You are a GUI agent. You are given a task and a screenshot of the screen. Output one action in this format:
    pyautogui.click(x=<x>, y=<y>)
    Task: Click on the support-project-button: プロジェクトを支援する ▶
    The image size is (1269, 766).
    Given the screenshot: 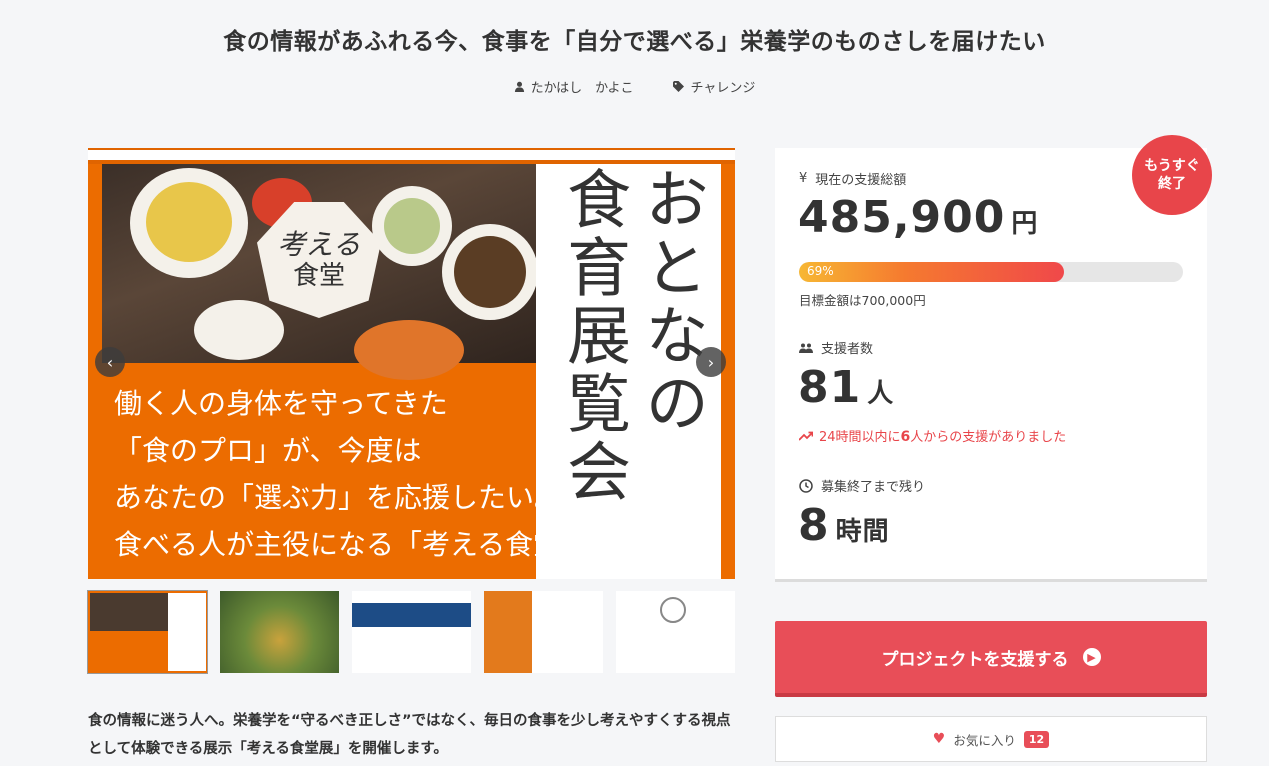 What is the action you would take?
    pyautogui.click(x=991, y=659)
    